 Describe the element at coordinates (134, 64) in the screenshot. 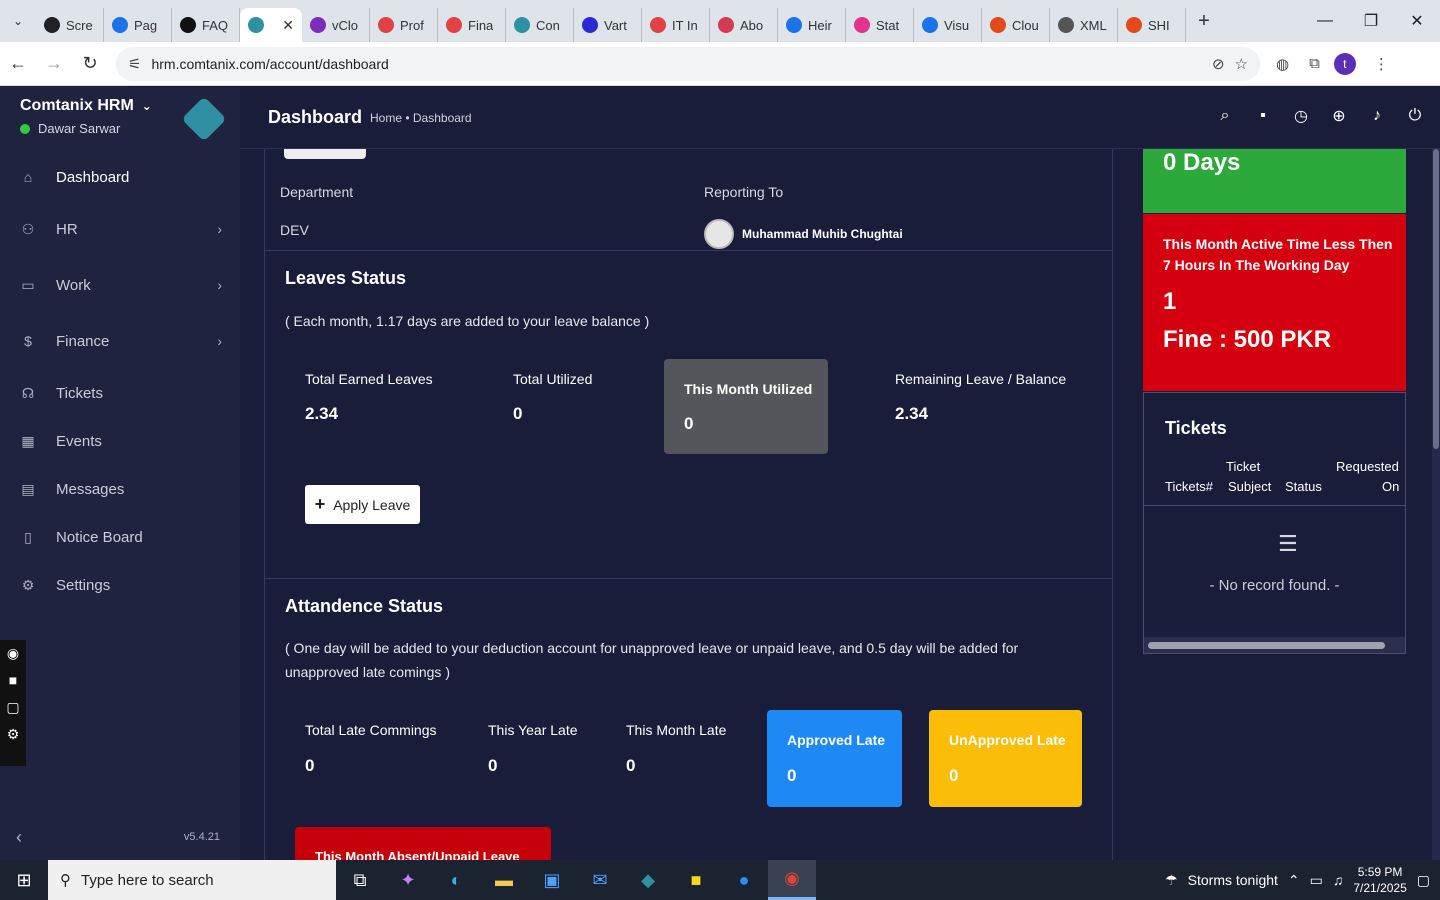

I see `site-info-icon: ⚟` at that location.